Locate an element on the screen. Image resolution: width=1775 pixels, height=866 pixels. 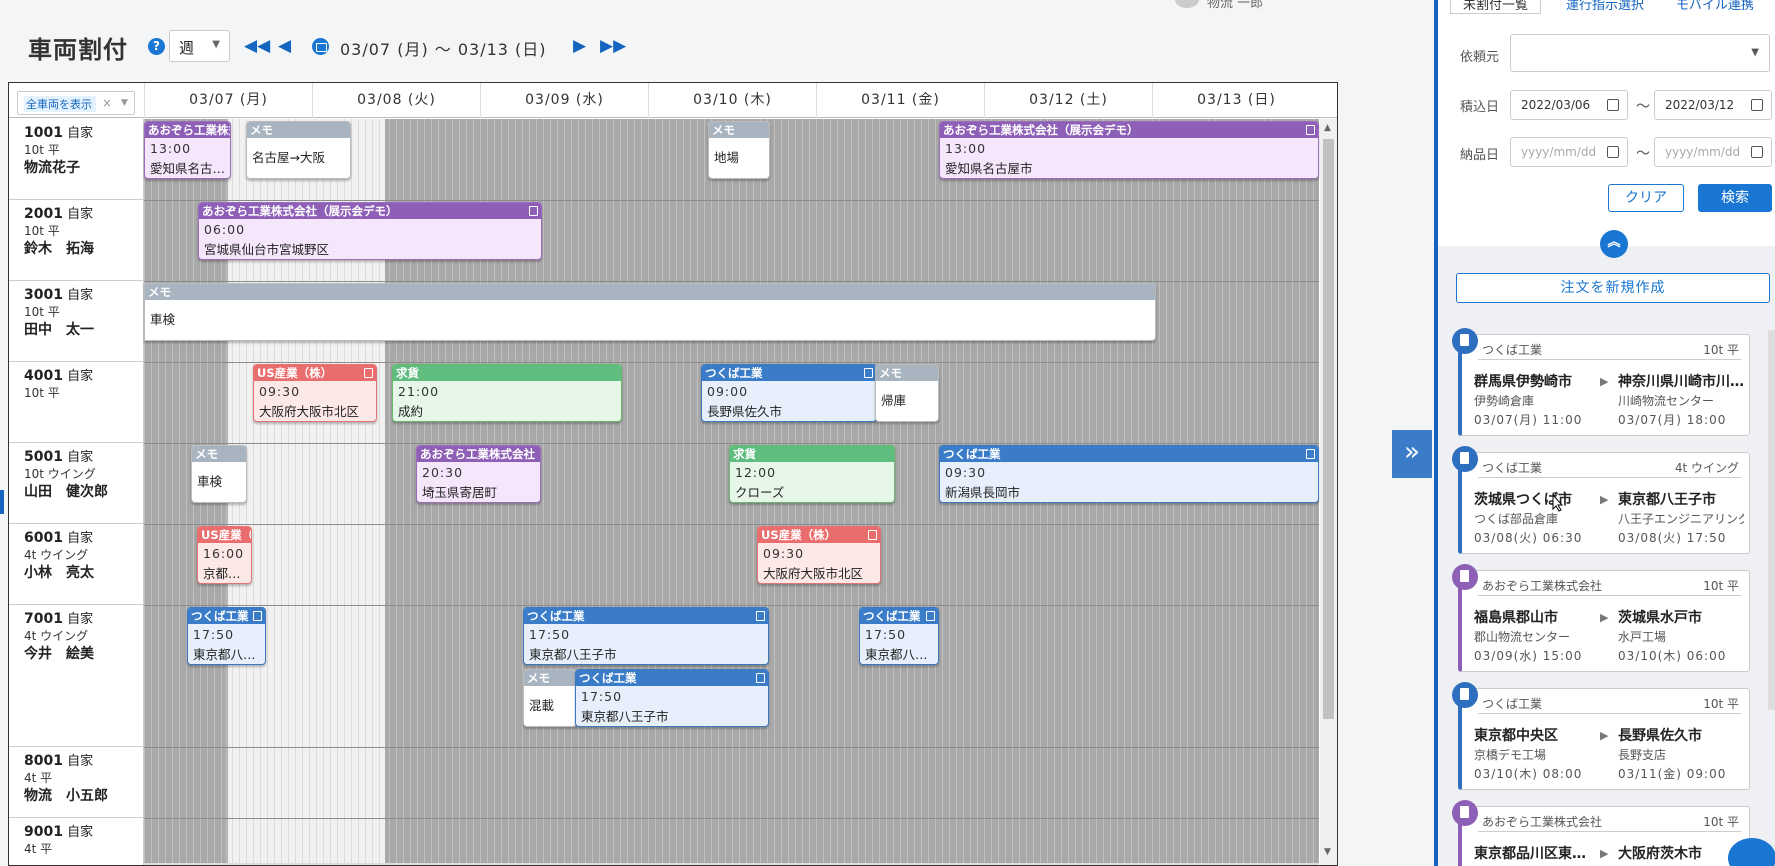
delivery-date-to: yyyy/mm/dd is located at coordinates (1713, 152).